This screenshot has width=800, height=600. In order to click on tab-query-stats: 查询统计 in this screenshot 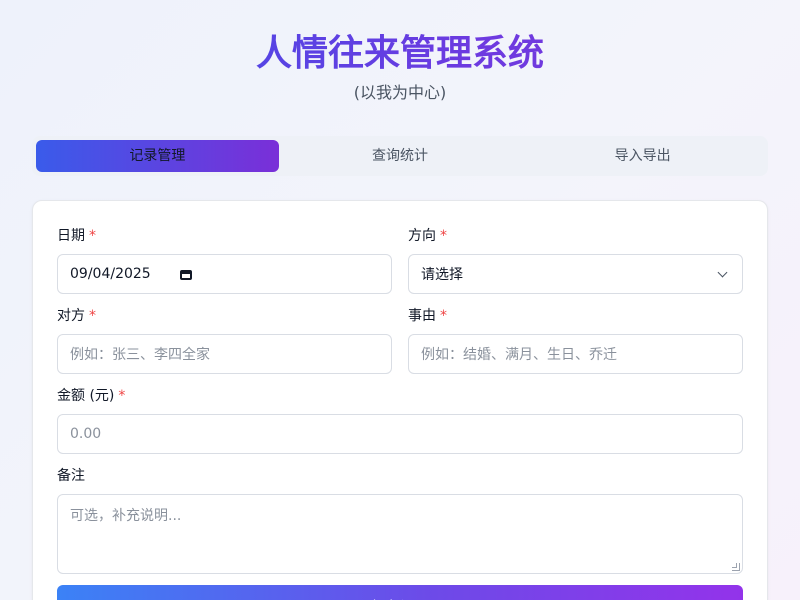, I will do `click(400, 156)`.